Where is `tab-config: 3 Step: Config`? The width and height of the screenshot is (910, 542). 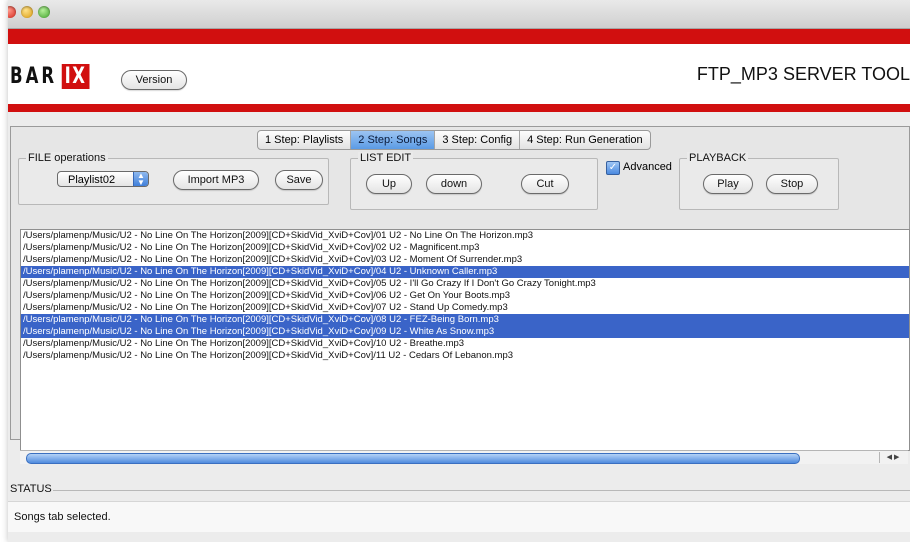 tab-config: 3 Step: Config is located at coordinates (478, 140).